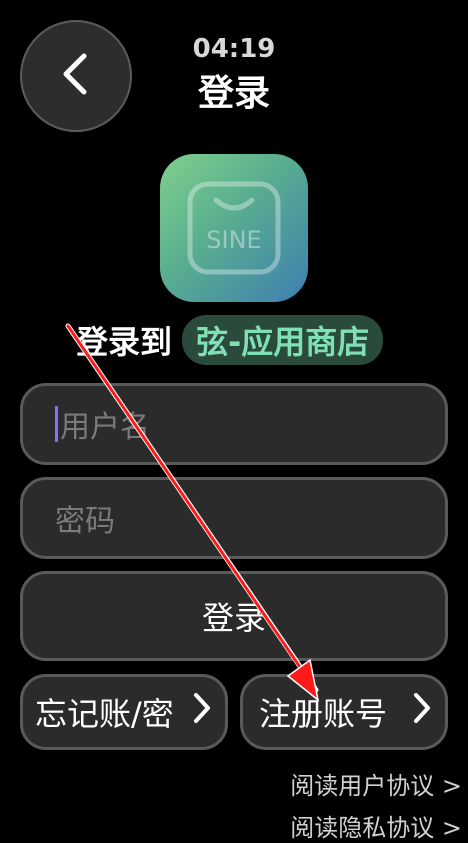 This screenshot has width=468, height=843. I want to click on register-button: 注册账号, so click(344, 712).